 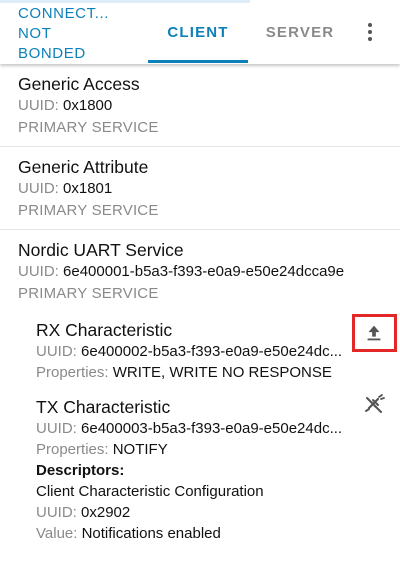 What do you see at coordinates (74, 34) in the screenshot?
I see `connection-status: CONNECT... NOT BONDED` at bounding box center [74, 34].